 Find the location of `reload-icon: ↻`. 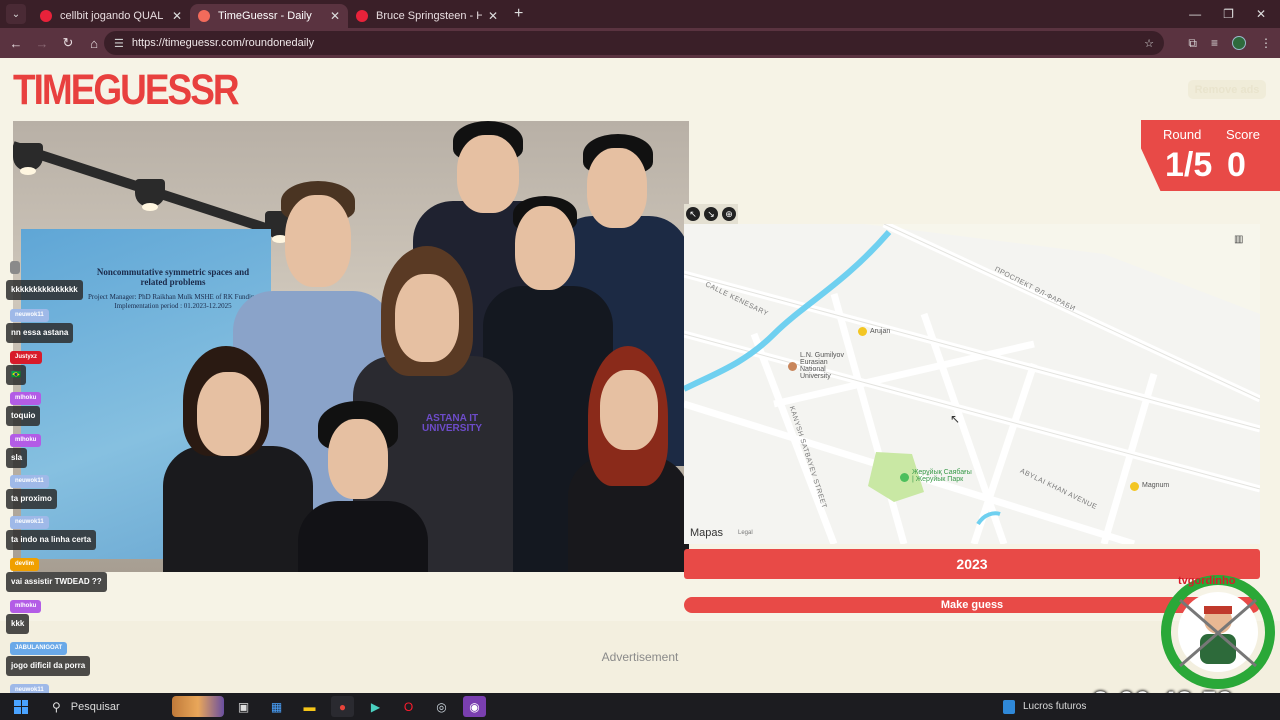

reload-icon: ↻ is located at coordinates (68, 43).